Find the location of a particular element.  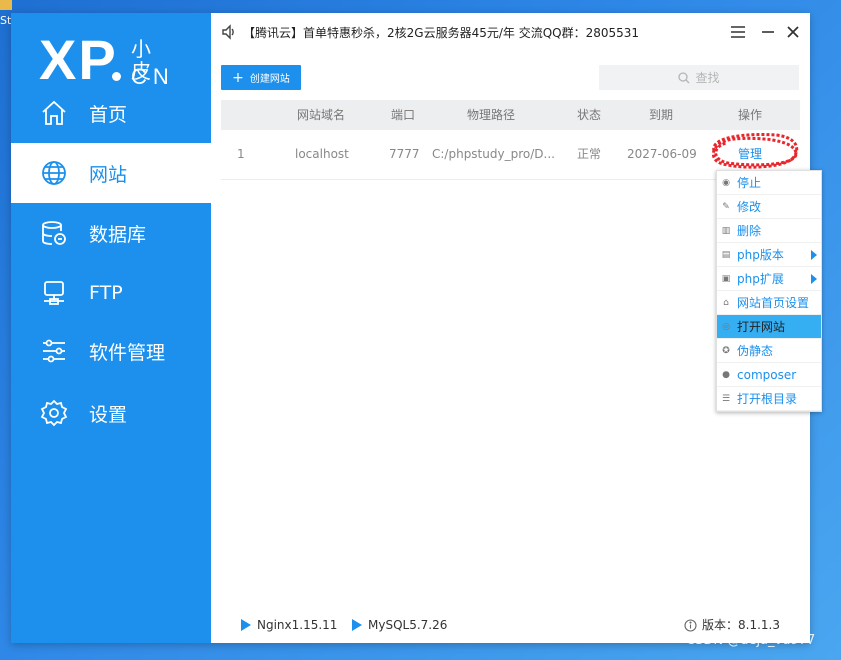

menu-item-php-version: ▤ php版本 is located at coordinates (769, 255).